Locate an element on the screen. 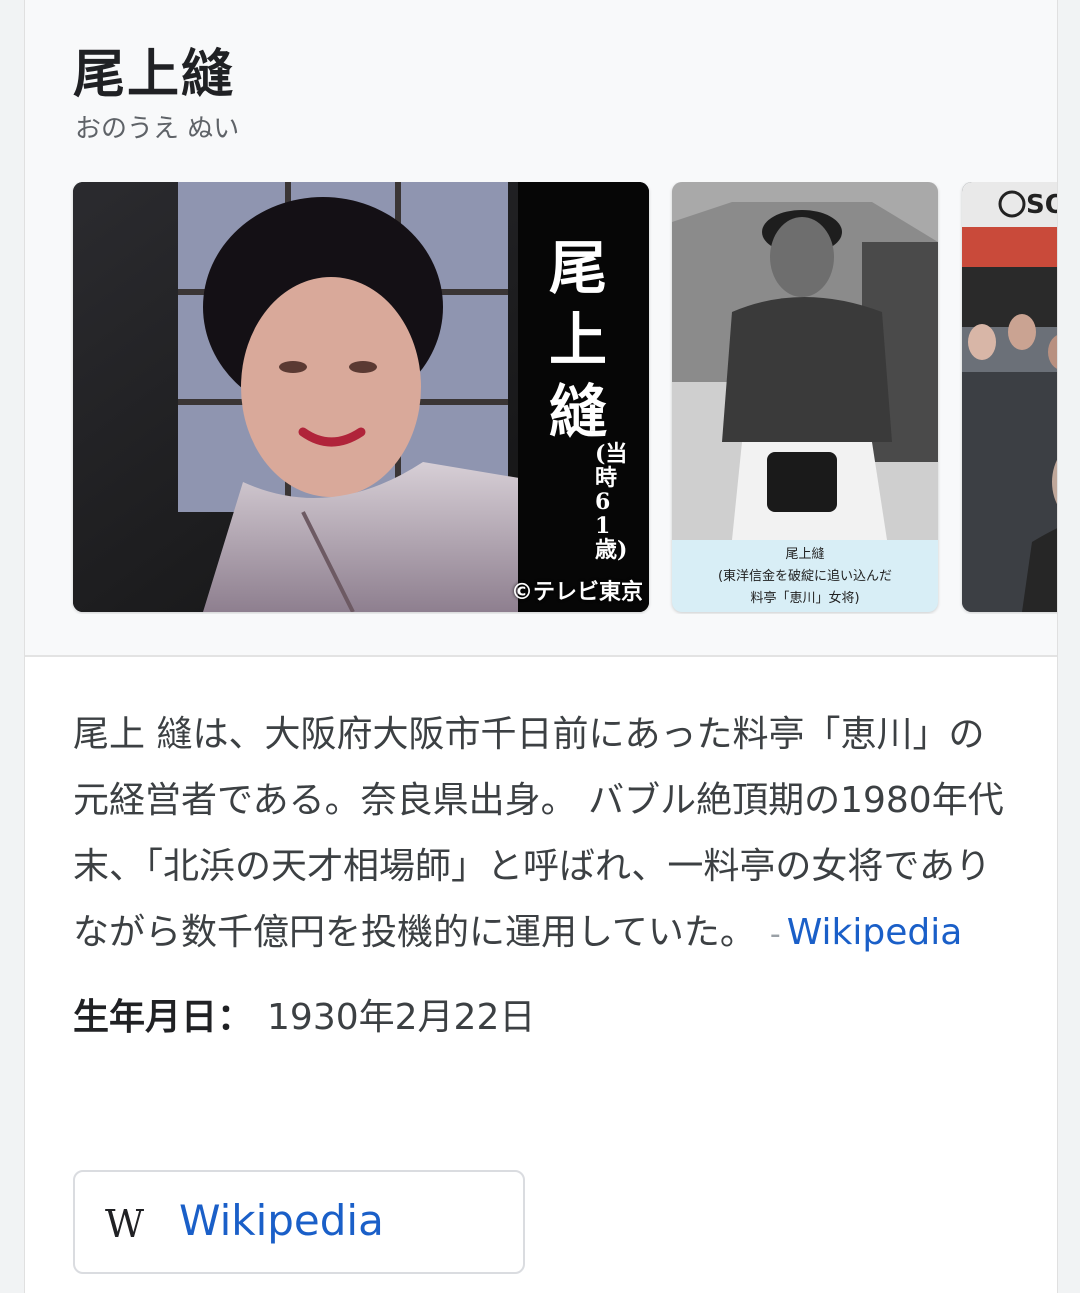 The image size is (1080, 1293). caption-line-2: (東洋信金を破綻に追い込んだ is located at coordinates (805, 576).